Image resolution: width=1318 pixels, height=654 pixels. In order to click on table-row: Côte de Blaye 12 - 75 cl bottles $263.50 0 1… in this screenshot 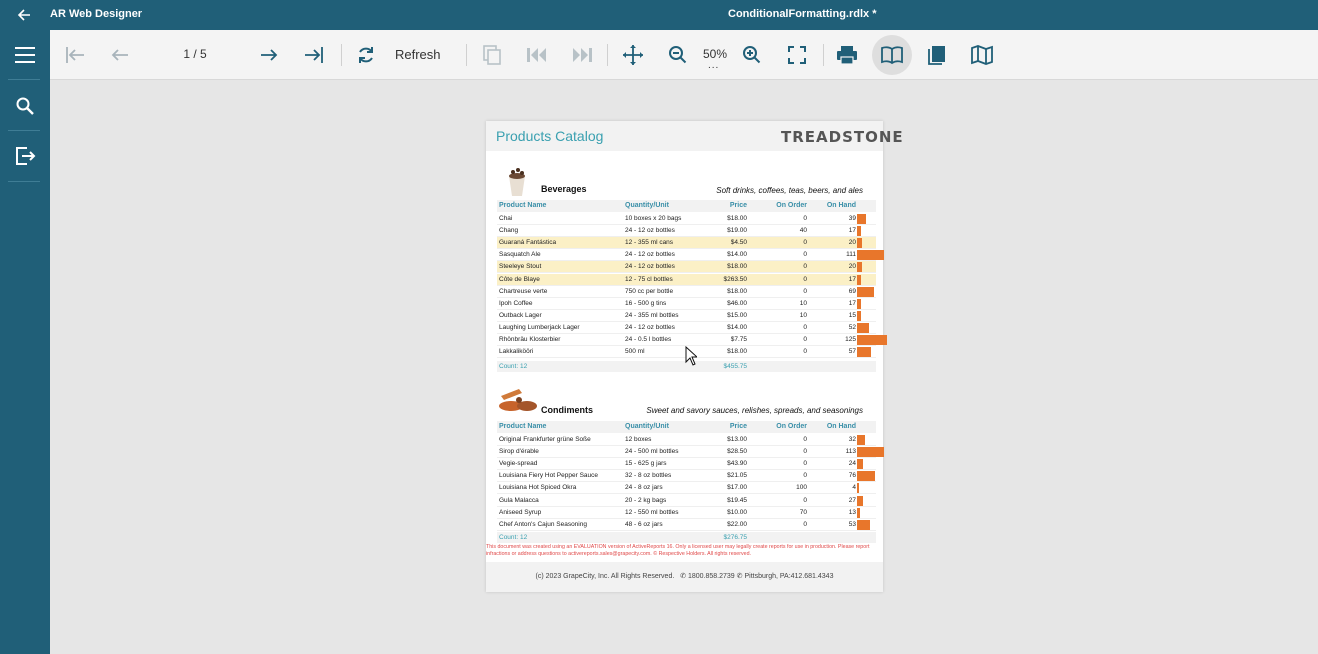, I will do `click(686, 279)`.